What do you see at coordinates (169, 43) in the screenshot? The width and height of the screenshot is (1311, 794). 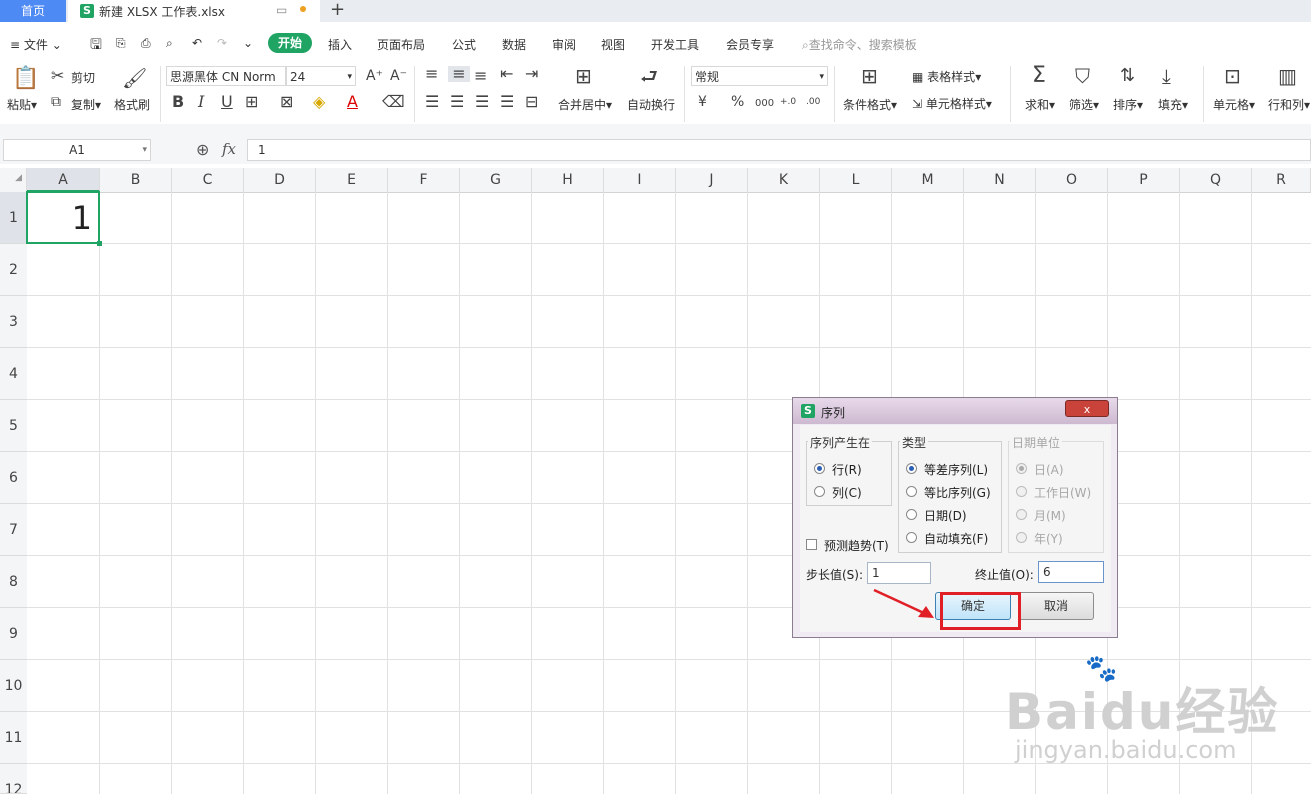 I see `print-preview-icon: ⌕` at bounding box center [169, 43].